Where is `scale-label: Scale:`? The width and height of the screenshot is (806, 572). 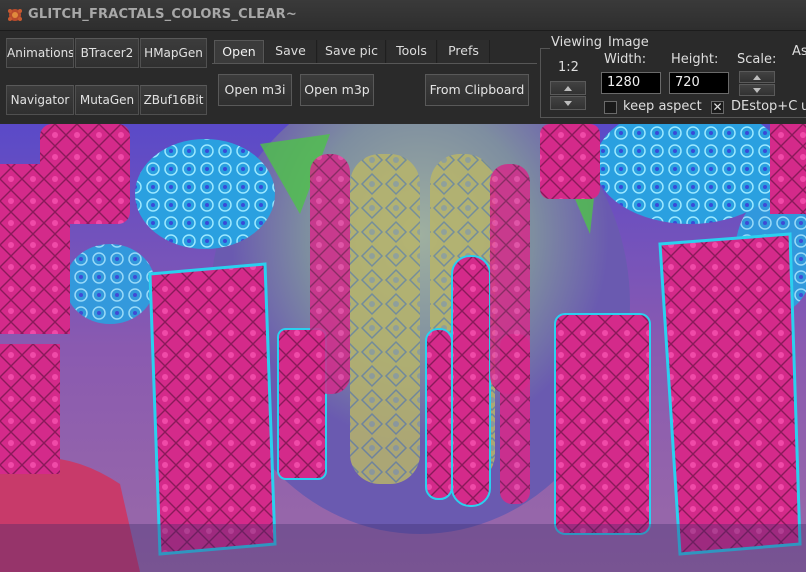
scale-label: Scale: is located at coordinates (757, 59).